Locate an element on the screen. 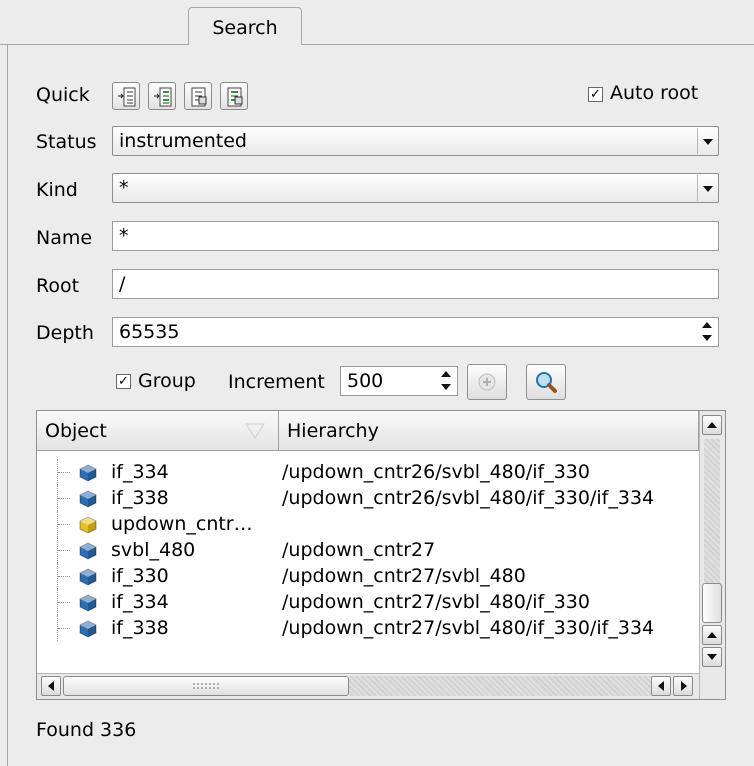 This screenshot has width=754, height=766. quick-label: Quick is located at coordinates (63, 95).